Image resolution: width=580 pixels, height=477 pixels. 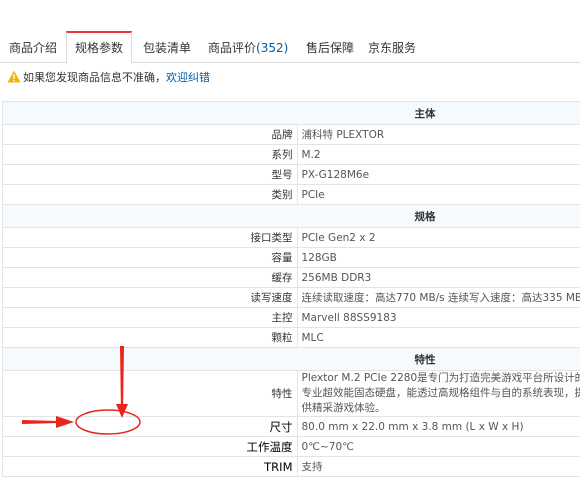 What do you see at coordinates (330, 47) in the screenshot?
I see `tab-after-sales: 售后保障` at bounding box center [330, 47].